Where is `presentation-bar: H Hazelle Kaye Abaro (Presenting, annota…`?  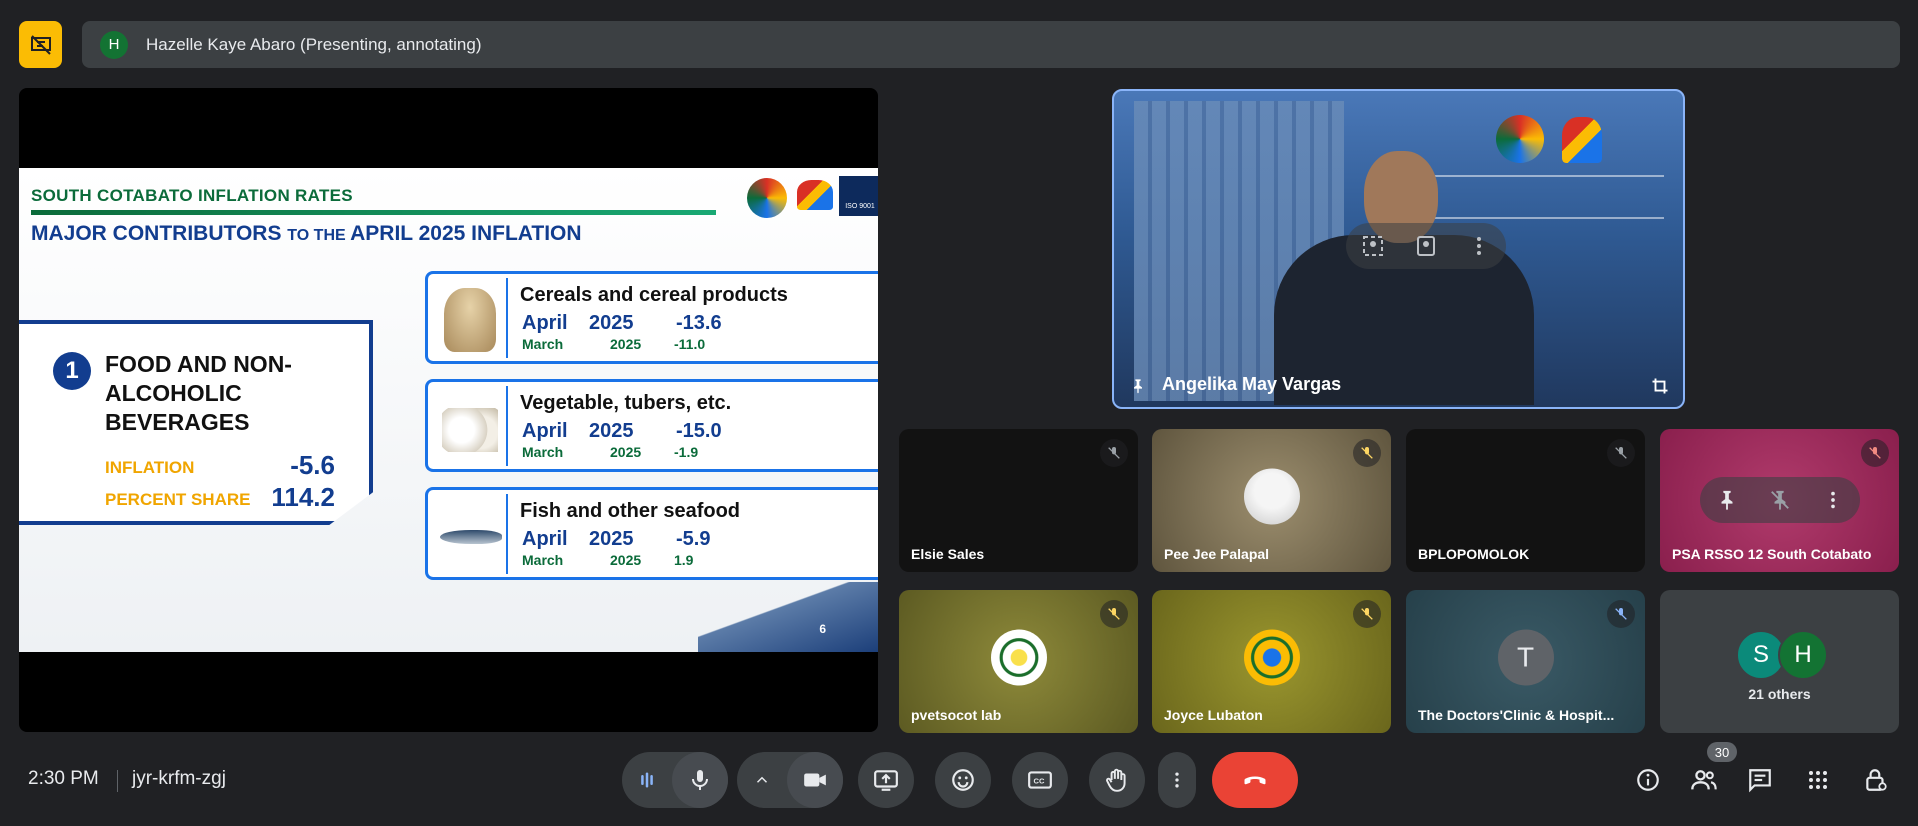 presentation-bar: H Hazelle Kaye Abaro (Presenting, annota… is located at coordinates (991, 44).